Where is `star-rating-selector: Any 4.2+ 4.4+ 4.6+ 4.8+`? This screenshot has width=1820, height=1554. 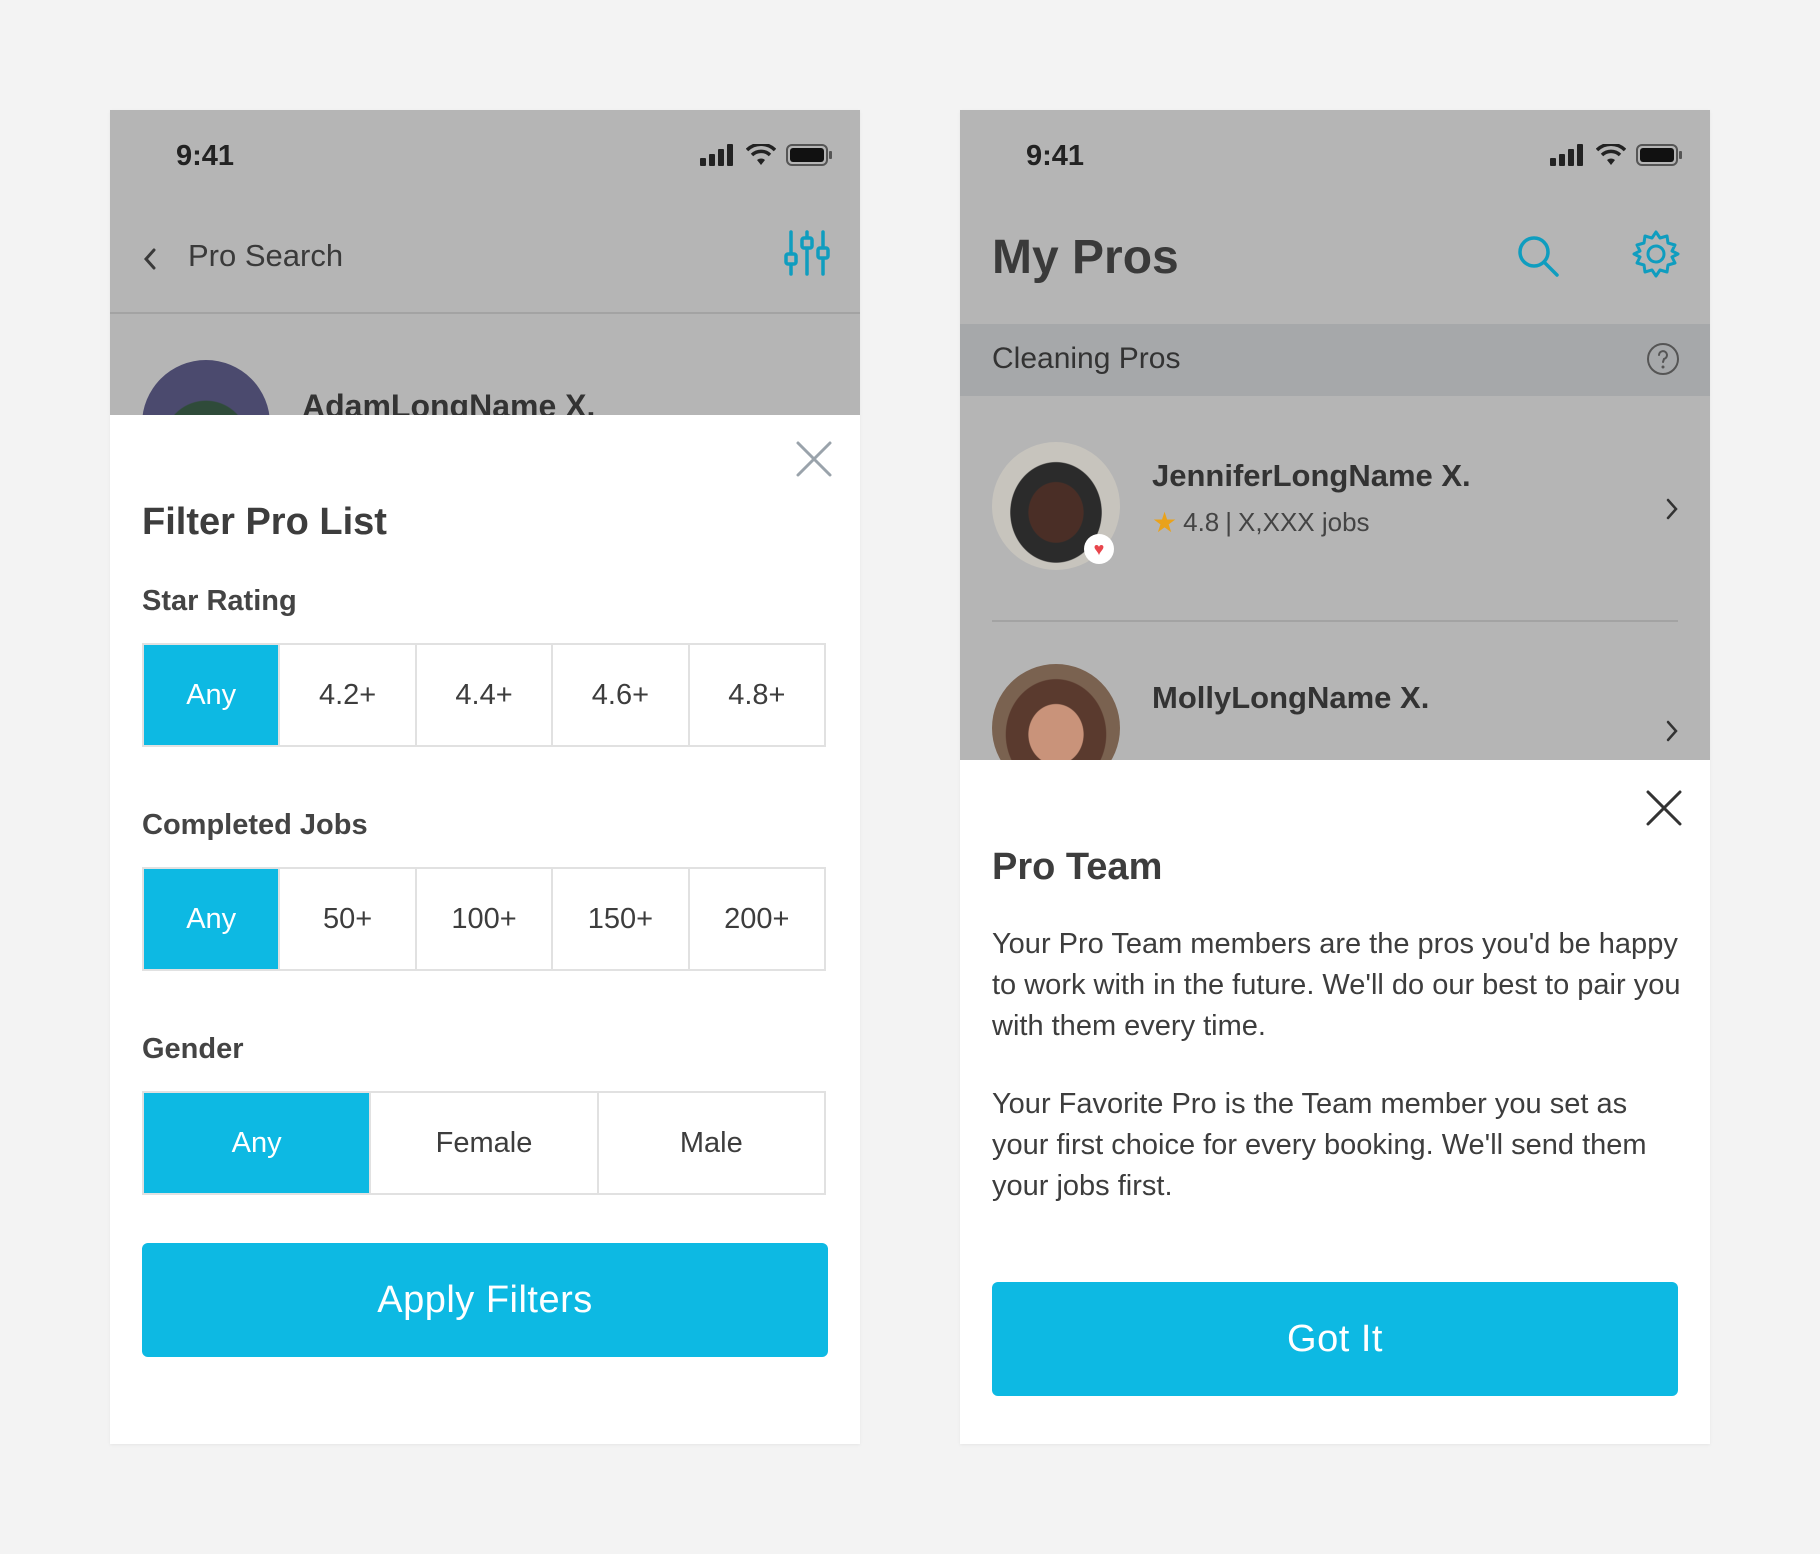
star-rating-selector: Any 4.2+ 4.4+ 4.6+ 4.8+ is located at coordinates (484, 695).